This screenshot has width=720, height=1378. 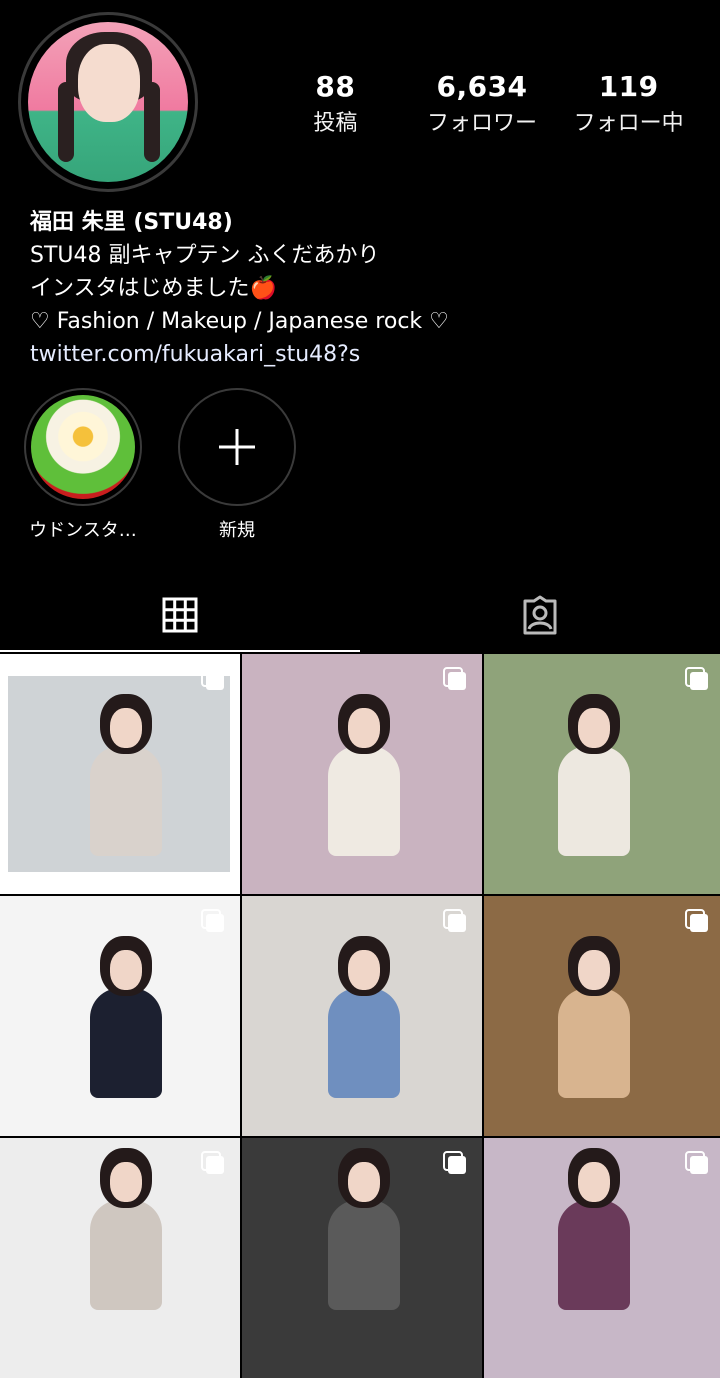 I want to click on tab-posts-grid, so click(x=180, y=616).